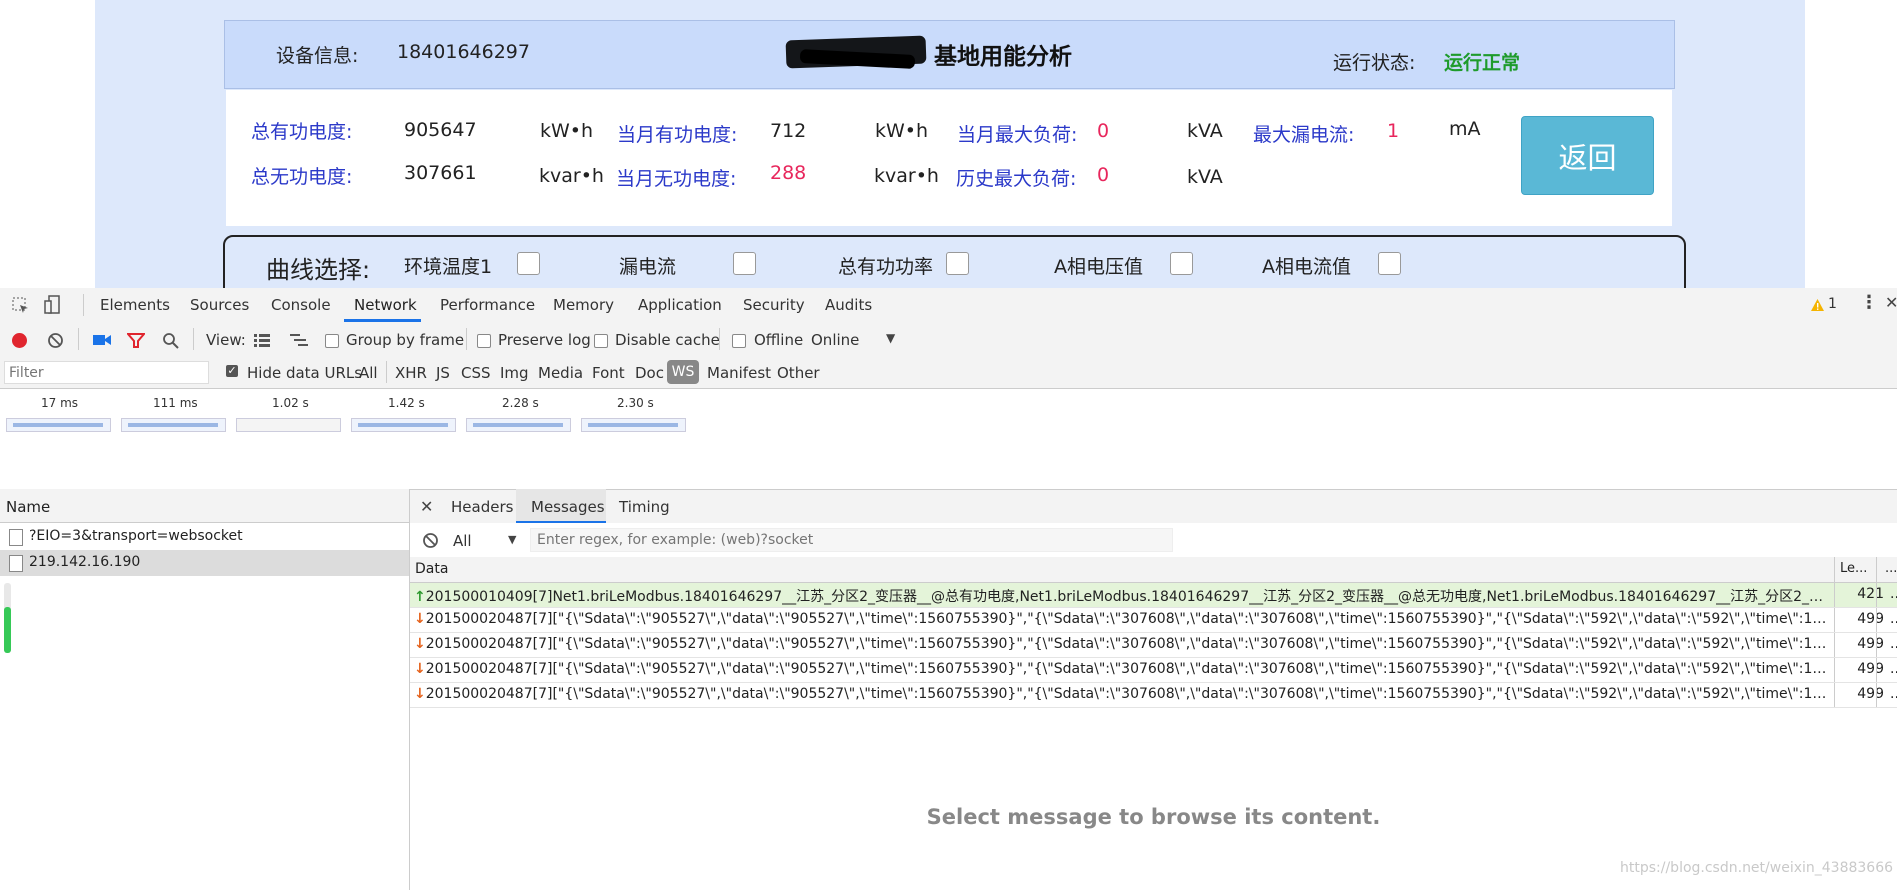  What do you see at coordinates (601, 341) in the screenshot?
I see `disable-cache-checkbox` at bounding box center [601, 341].